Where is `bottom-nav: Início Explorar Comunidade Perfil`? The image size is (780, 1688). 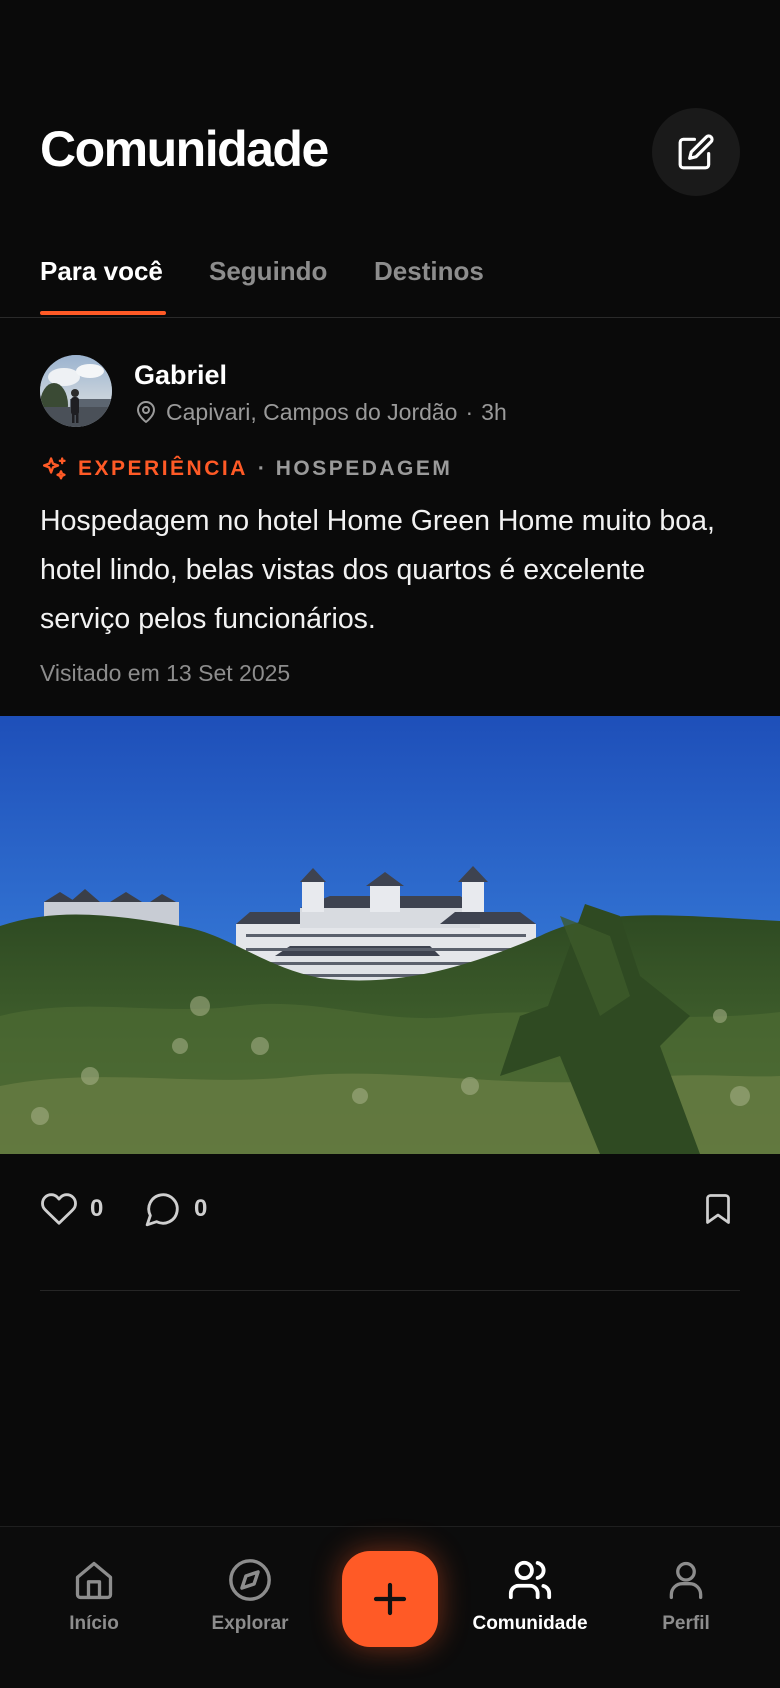
bottom-nav: Início Explorar Comunidade Perfil is located at coordinates (390, 1607).